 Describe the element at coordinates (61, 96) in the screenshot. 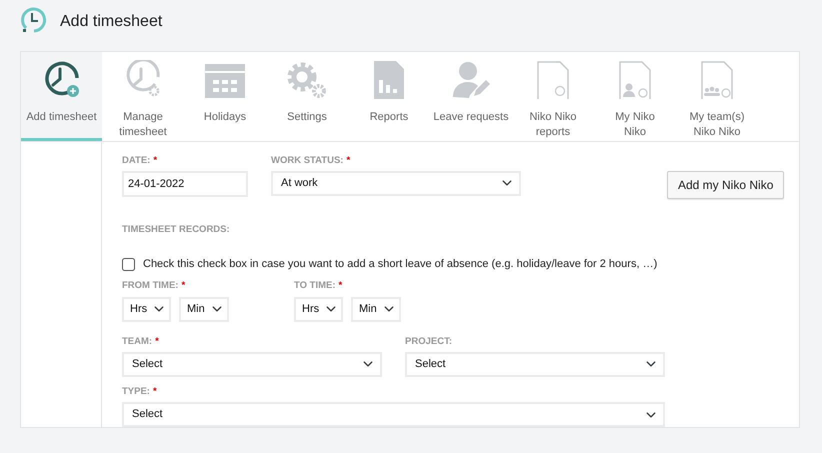

I see `nav-tab: Add timesheet` at that location.